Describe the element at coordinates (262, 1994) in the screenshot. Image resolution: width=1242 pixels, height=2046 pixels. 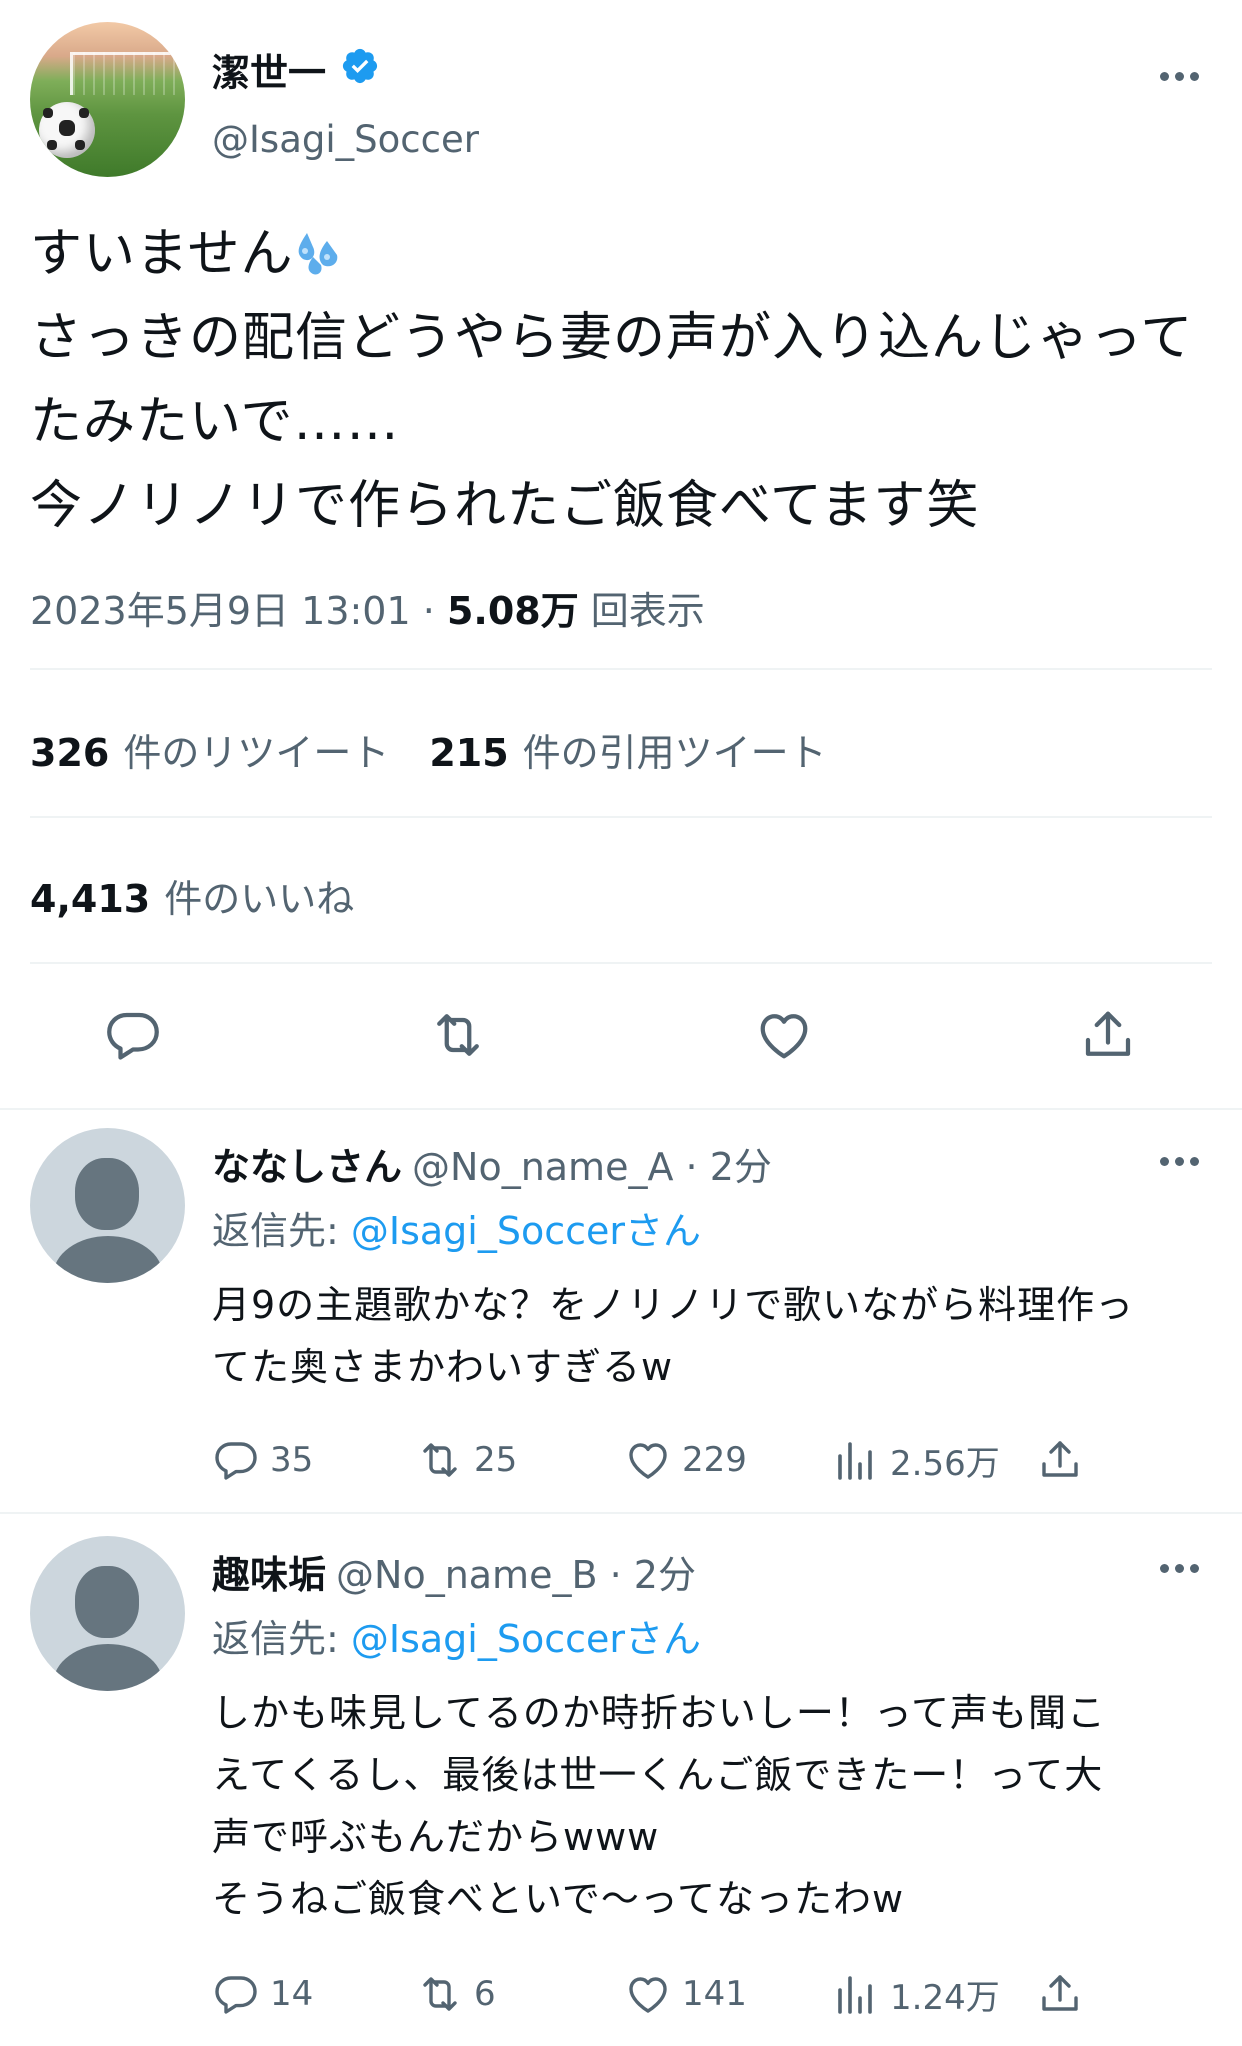
I see `reply-action: 14` at that location.